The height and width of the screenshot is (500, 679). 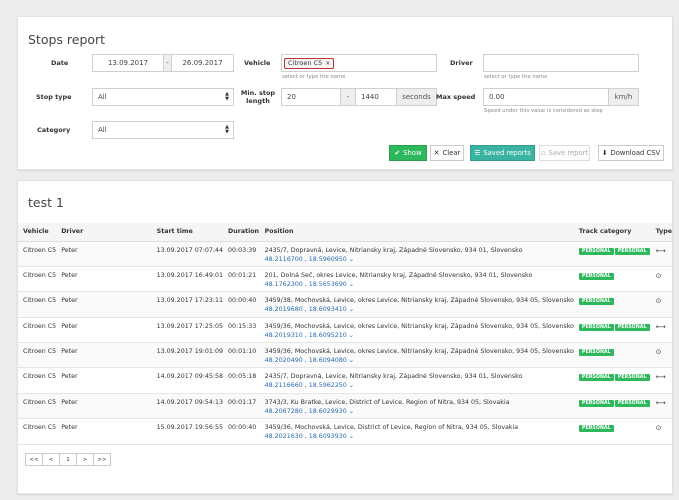 I want to click on position-coords-link: 48.2019310 , 18.6095210 ⌄, so click(x=419, y=335).